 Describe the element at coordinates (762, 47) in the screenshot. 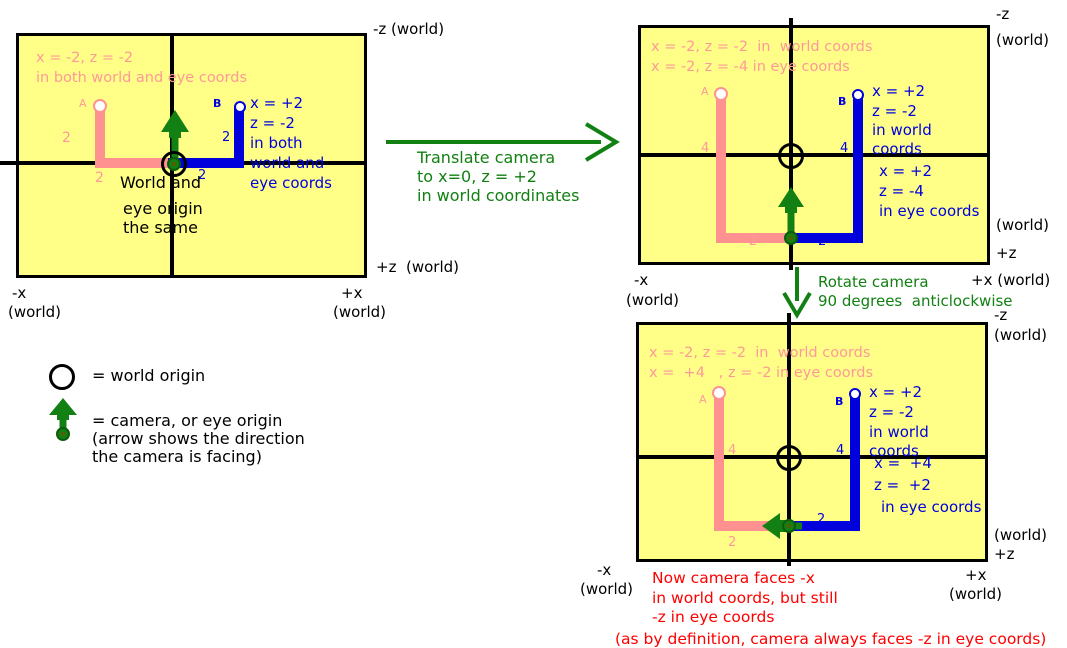

I see `panel2-pink-note-line1: x = -2, z = -2 in world coords` at that location.